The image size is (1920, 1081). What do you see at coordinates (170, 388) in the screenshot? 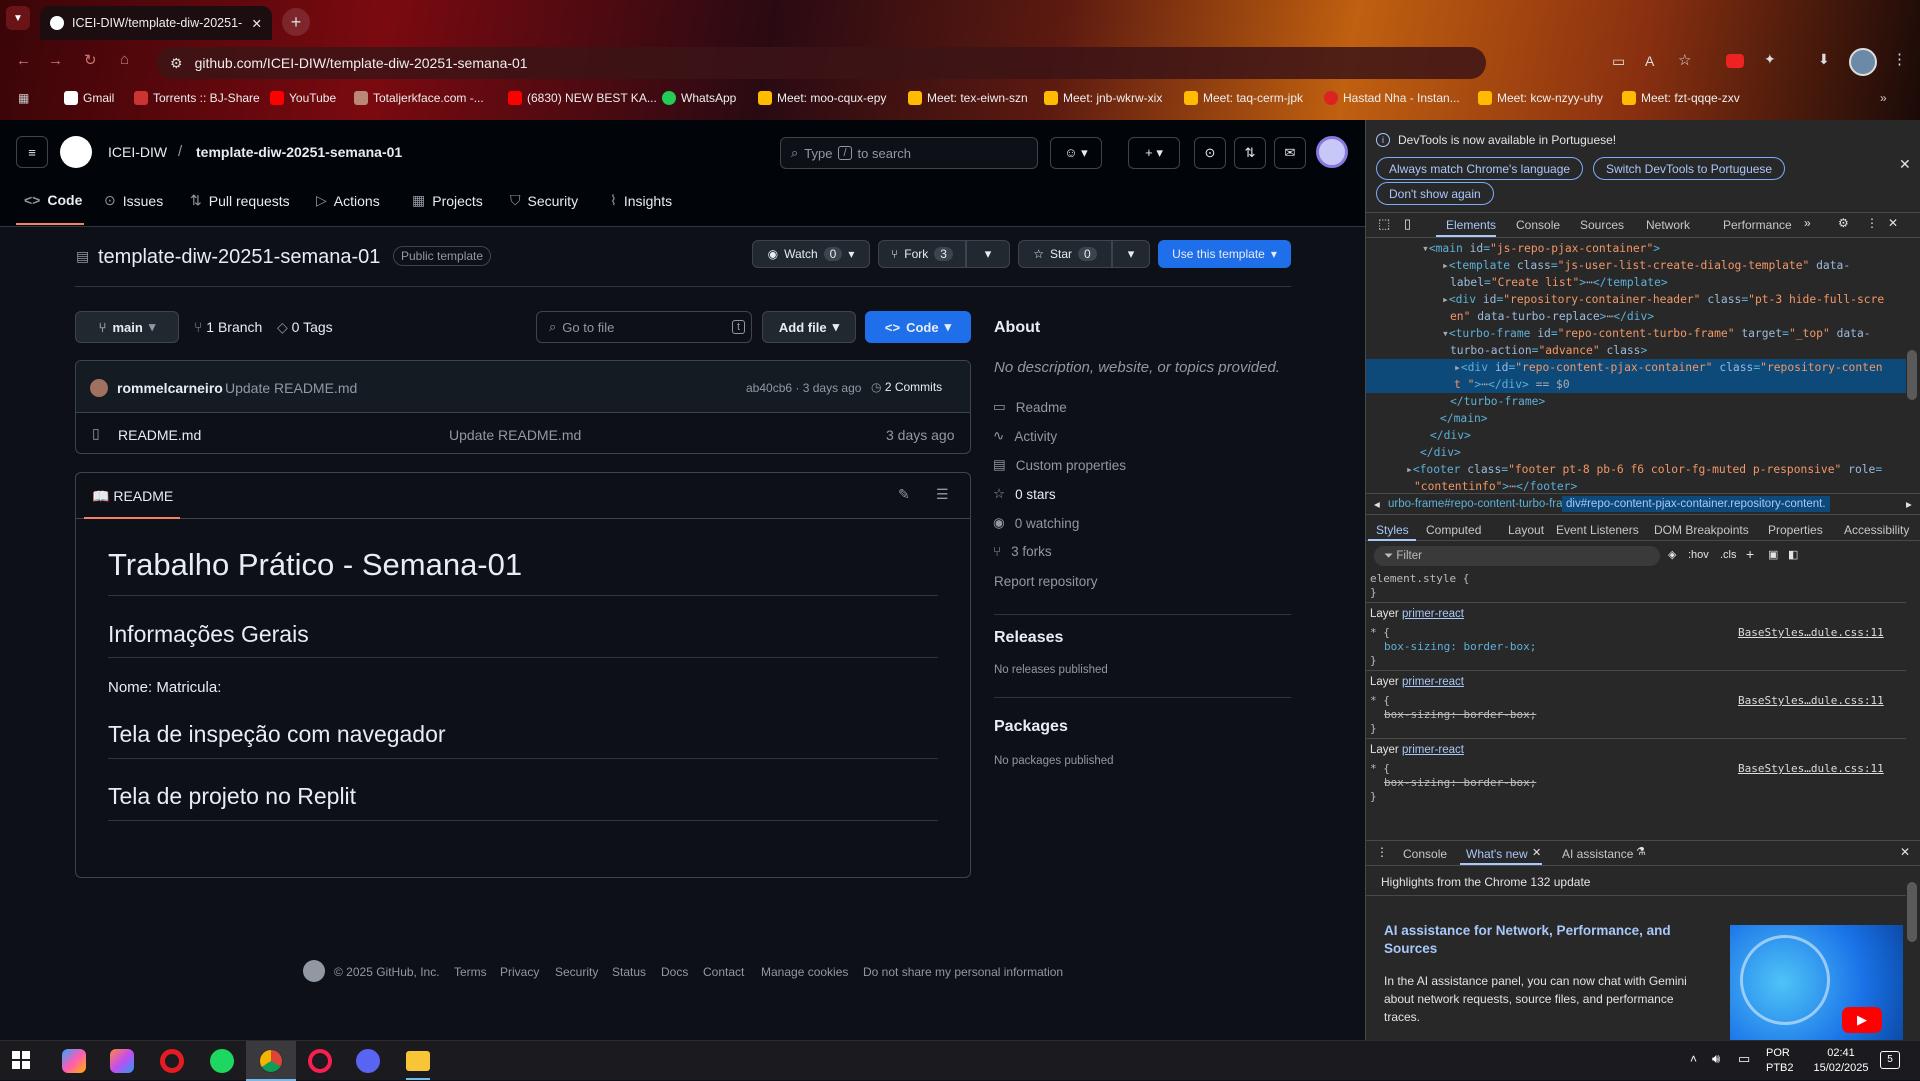
I see `commit-author: rommelcarneiro` at bounding box center [170, 388].